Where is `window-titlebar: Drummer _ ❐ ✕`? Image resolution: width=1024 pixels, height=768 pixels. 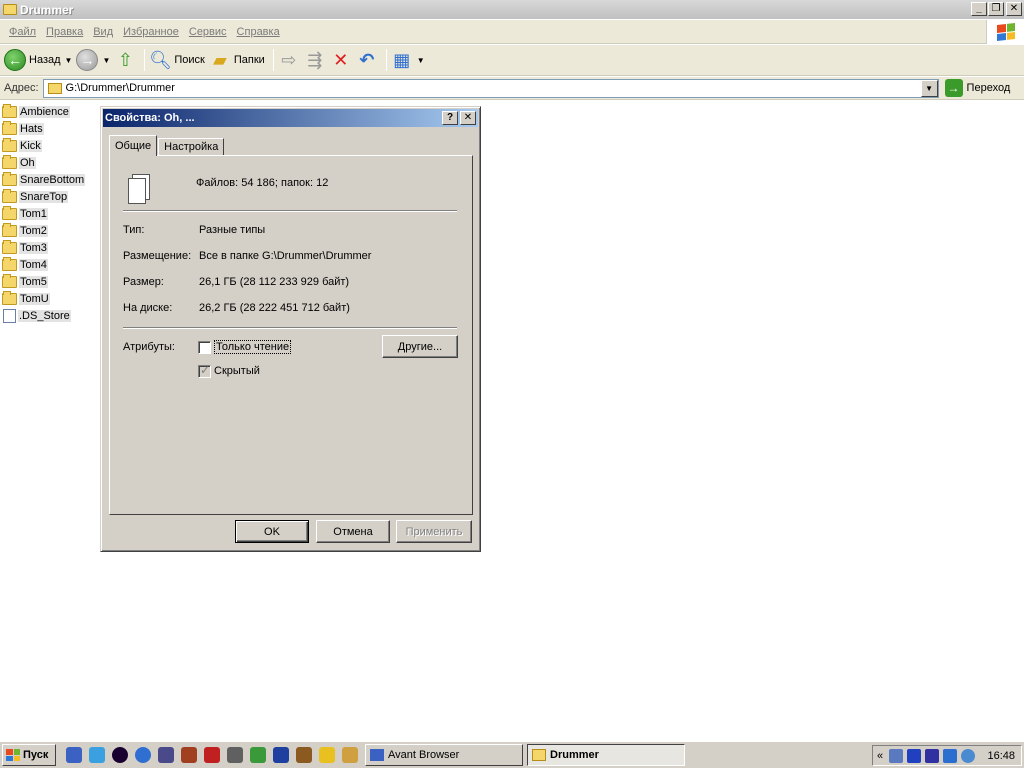 window-titlebar: Drummer _ ❐ ✕ is located at coordinates (512, 9).